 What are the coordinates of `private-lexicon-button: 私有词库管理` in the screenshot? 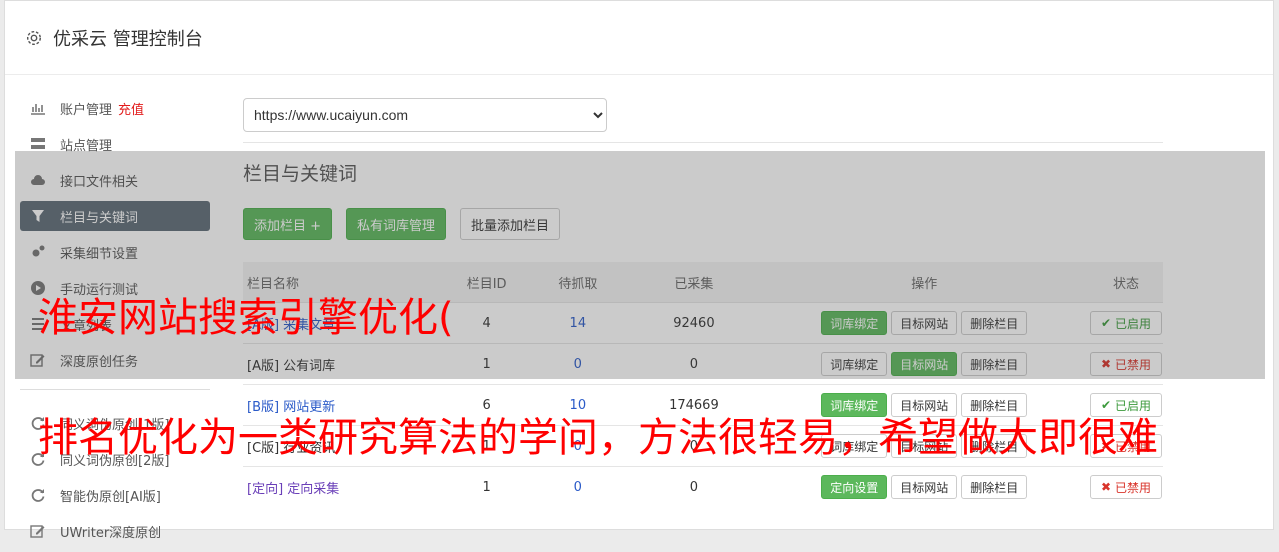 It's located at (396, 224).